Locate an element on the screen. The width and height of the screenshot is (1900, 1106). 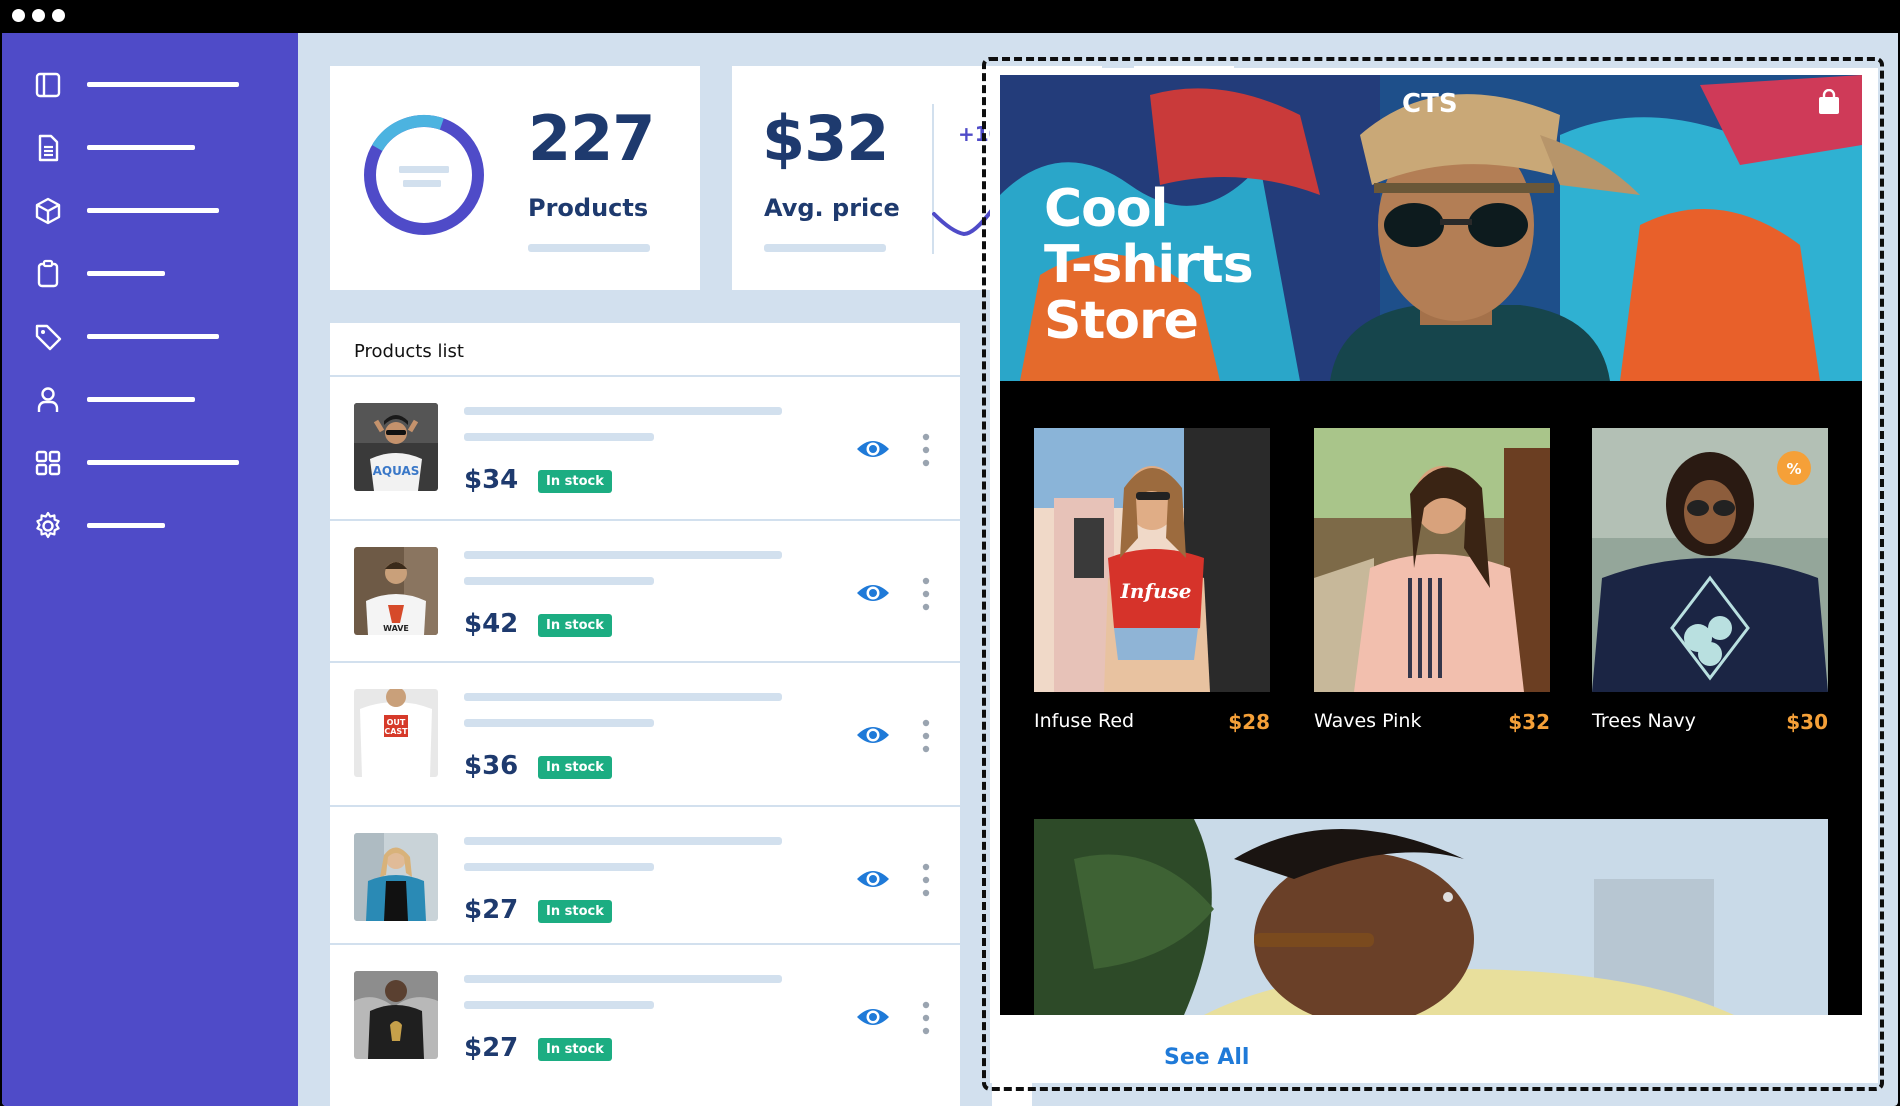
donut-chart is located at coordinates (424, 175).